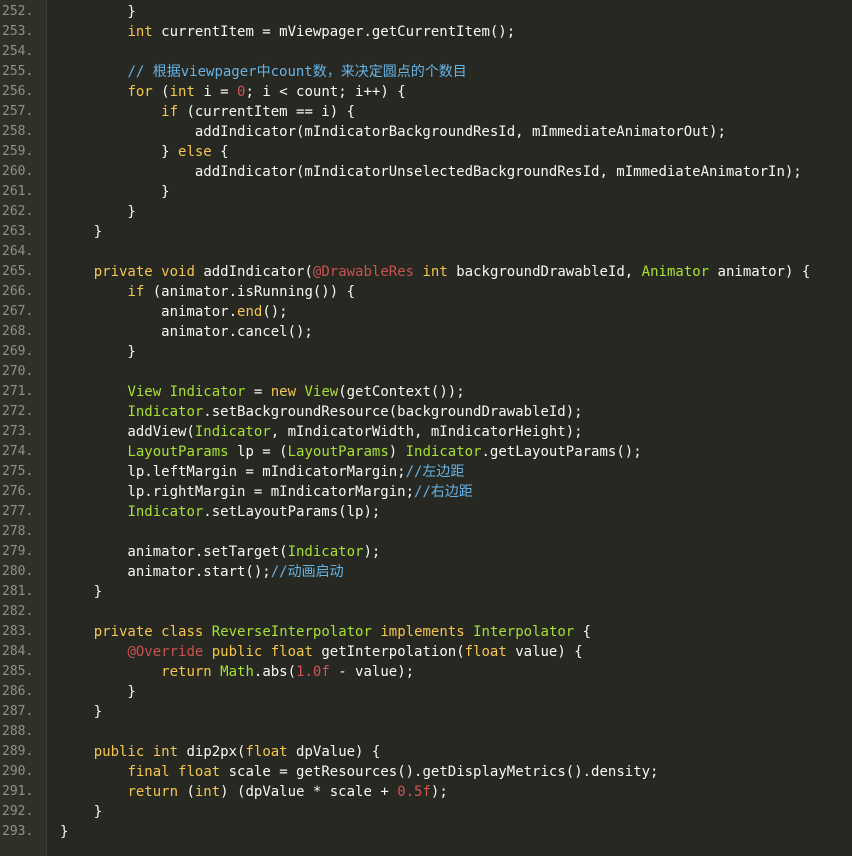 This screenshot has height=856, width=852. I want to click on line-number: 267., so click(18, 311).